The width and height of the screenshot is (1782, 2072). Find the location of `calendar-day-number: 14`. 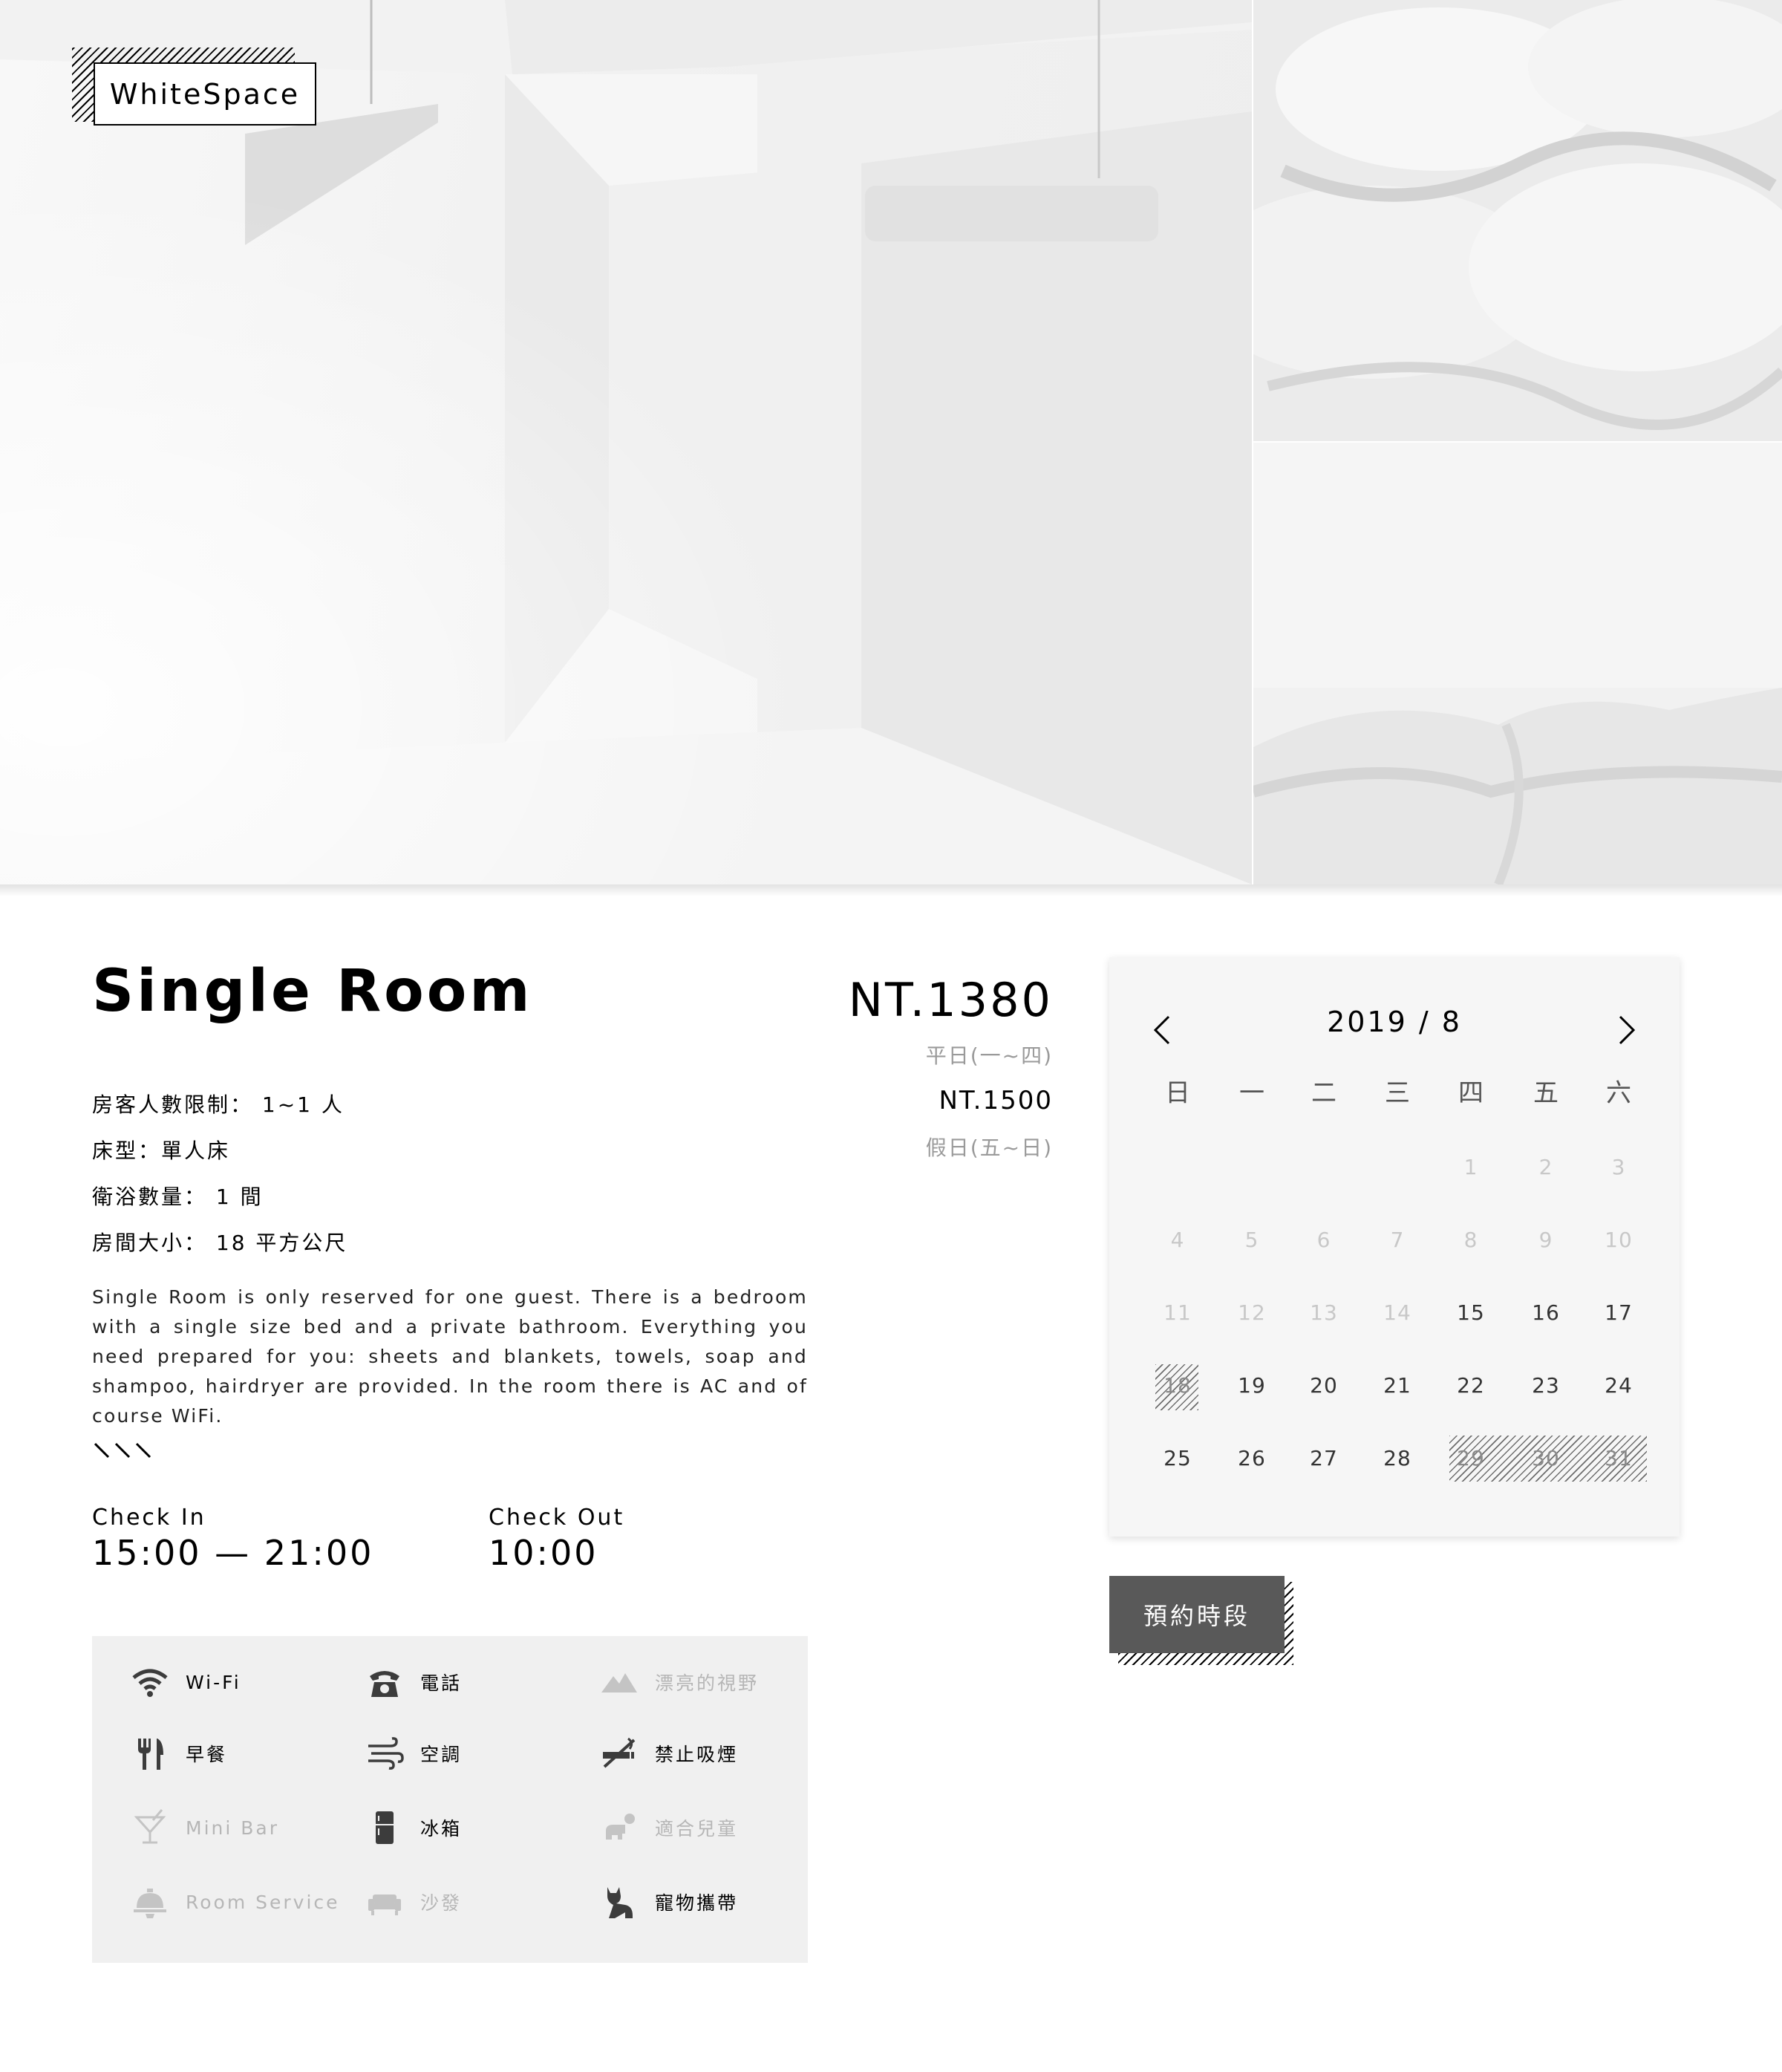

calendar-day-number: 14 is located at coordinates (1397, 1312).